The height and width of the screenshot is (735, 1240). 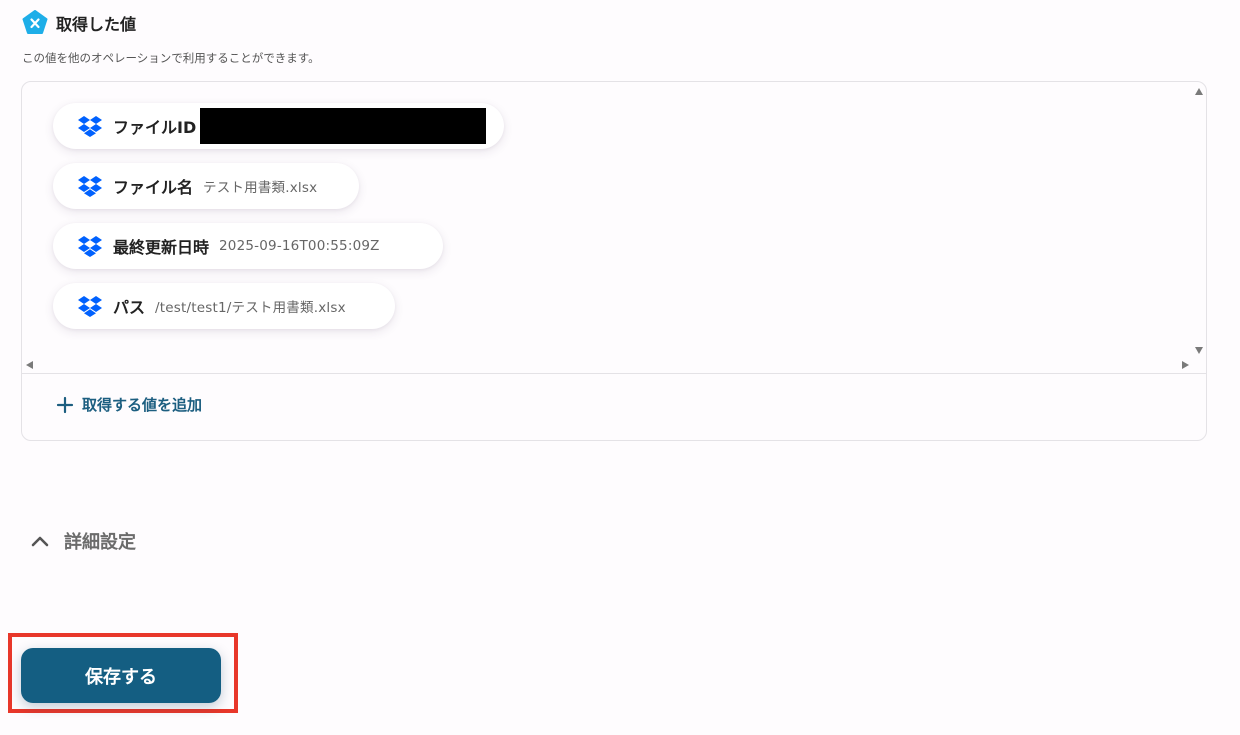 I want to click on chevron-up-icon, so click(x=40, y=541).